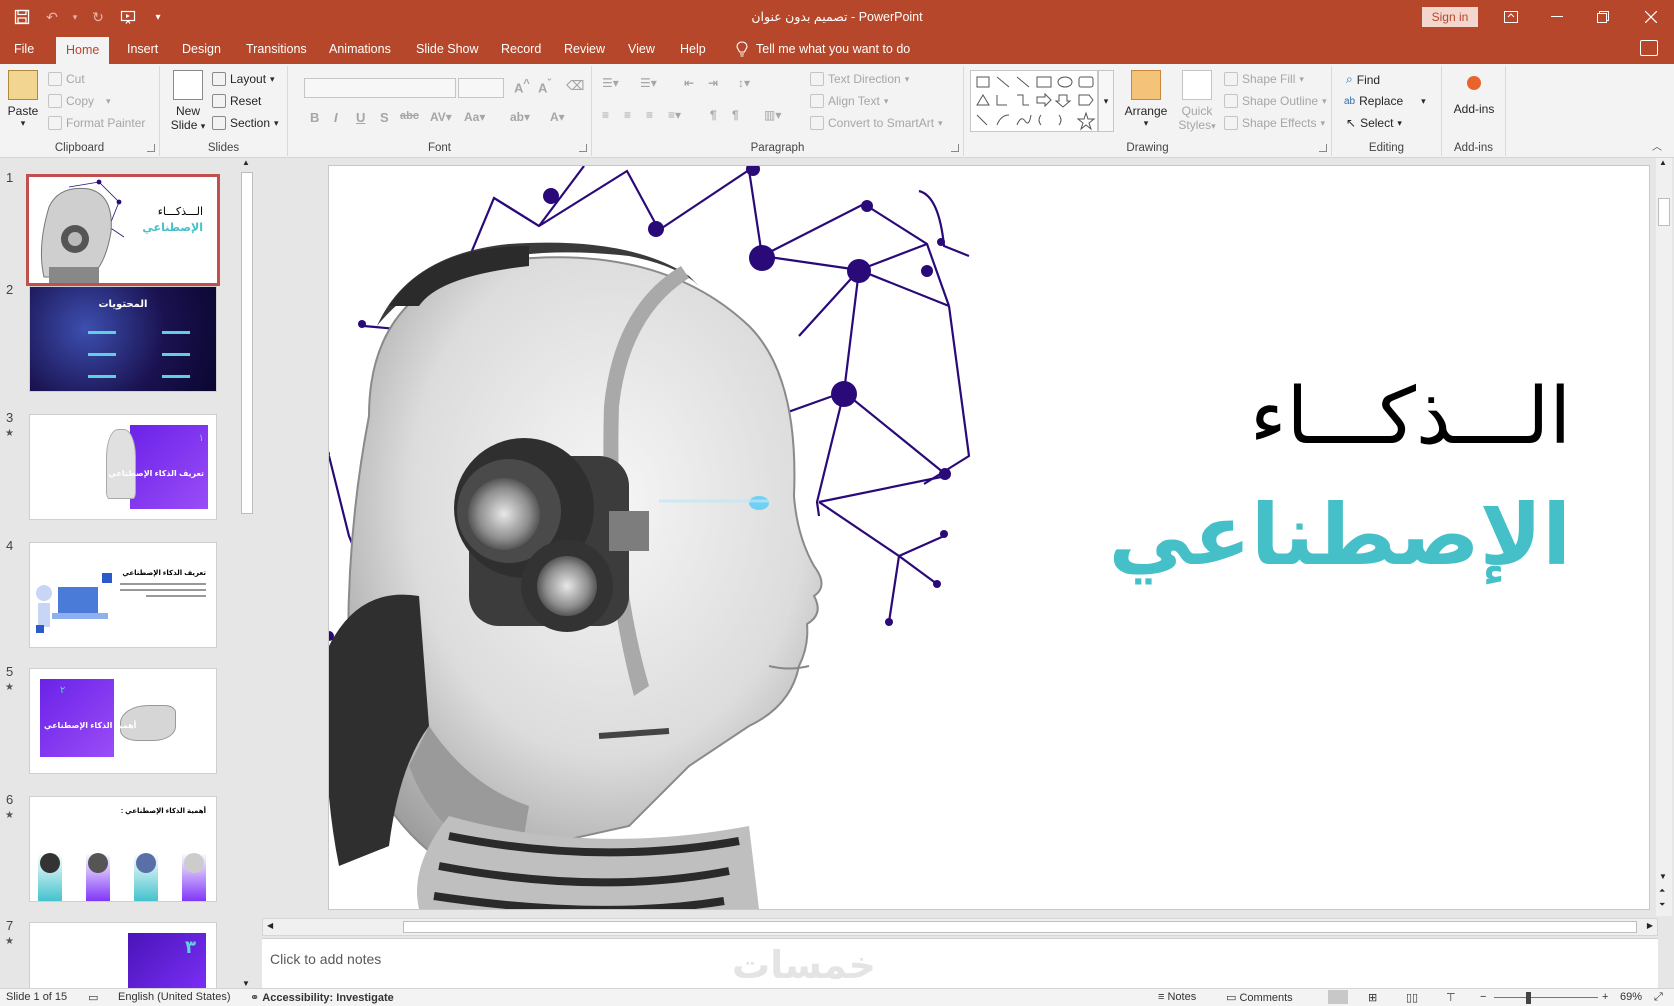  Describe the element at coordinates (384, 117) in the screenshot. I see `shadow-icon: S` at that location.